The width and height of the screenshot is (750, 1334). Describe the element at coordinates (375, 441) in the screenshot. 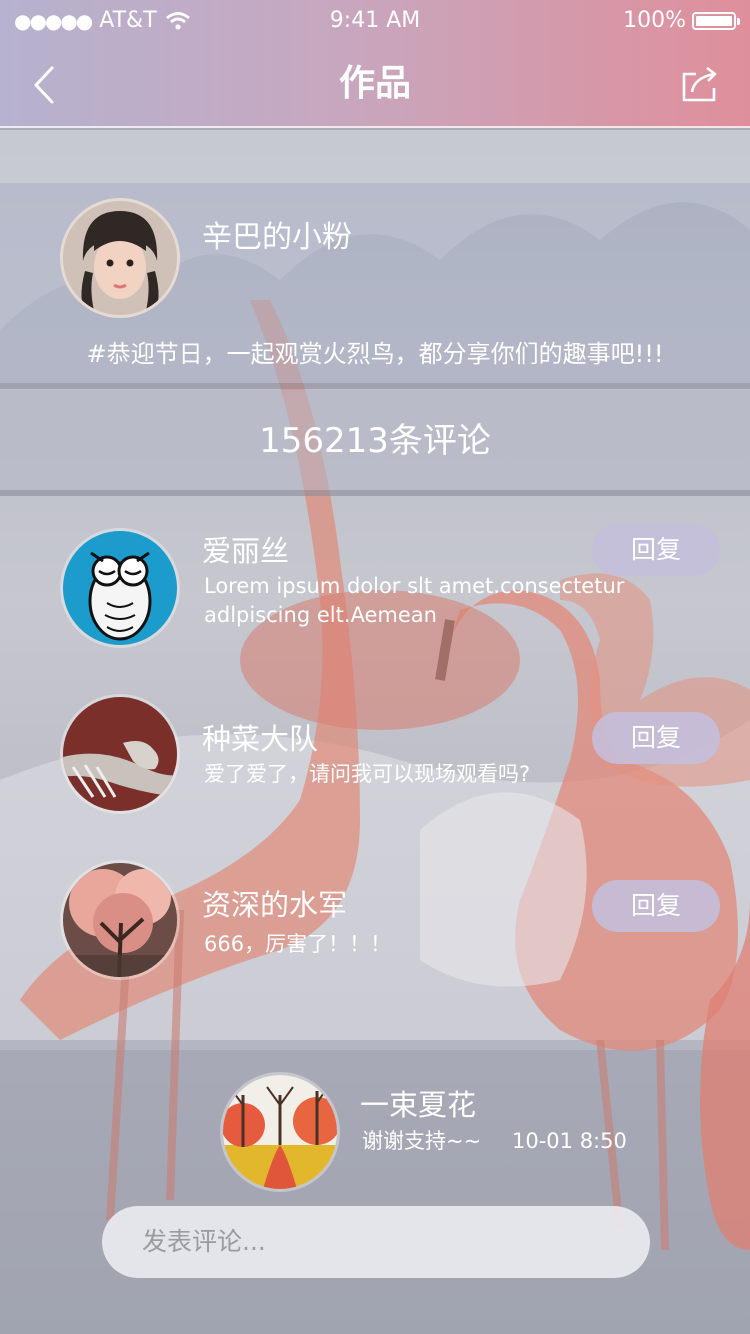

I see `comment-count: 156213条评论` at that location.